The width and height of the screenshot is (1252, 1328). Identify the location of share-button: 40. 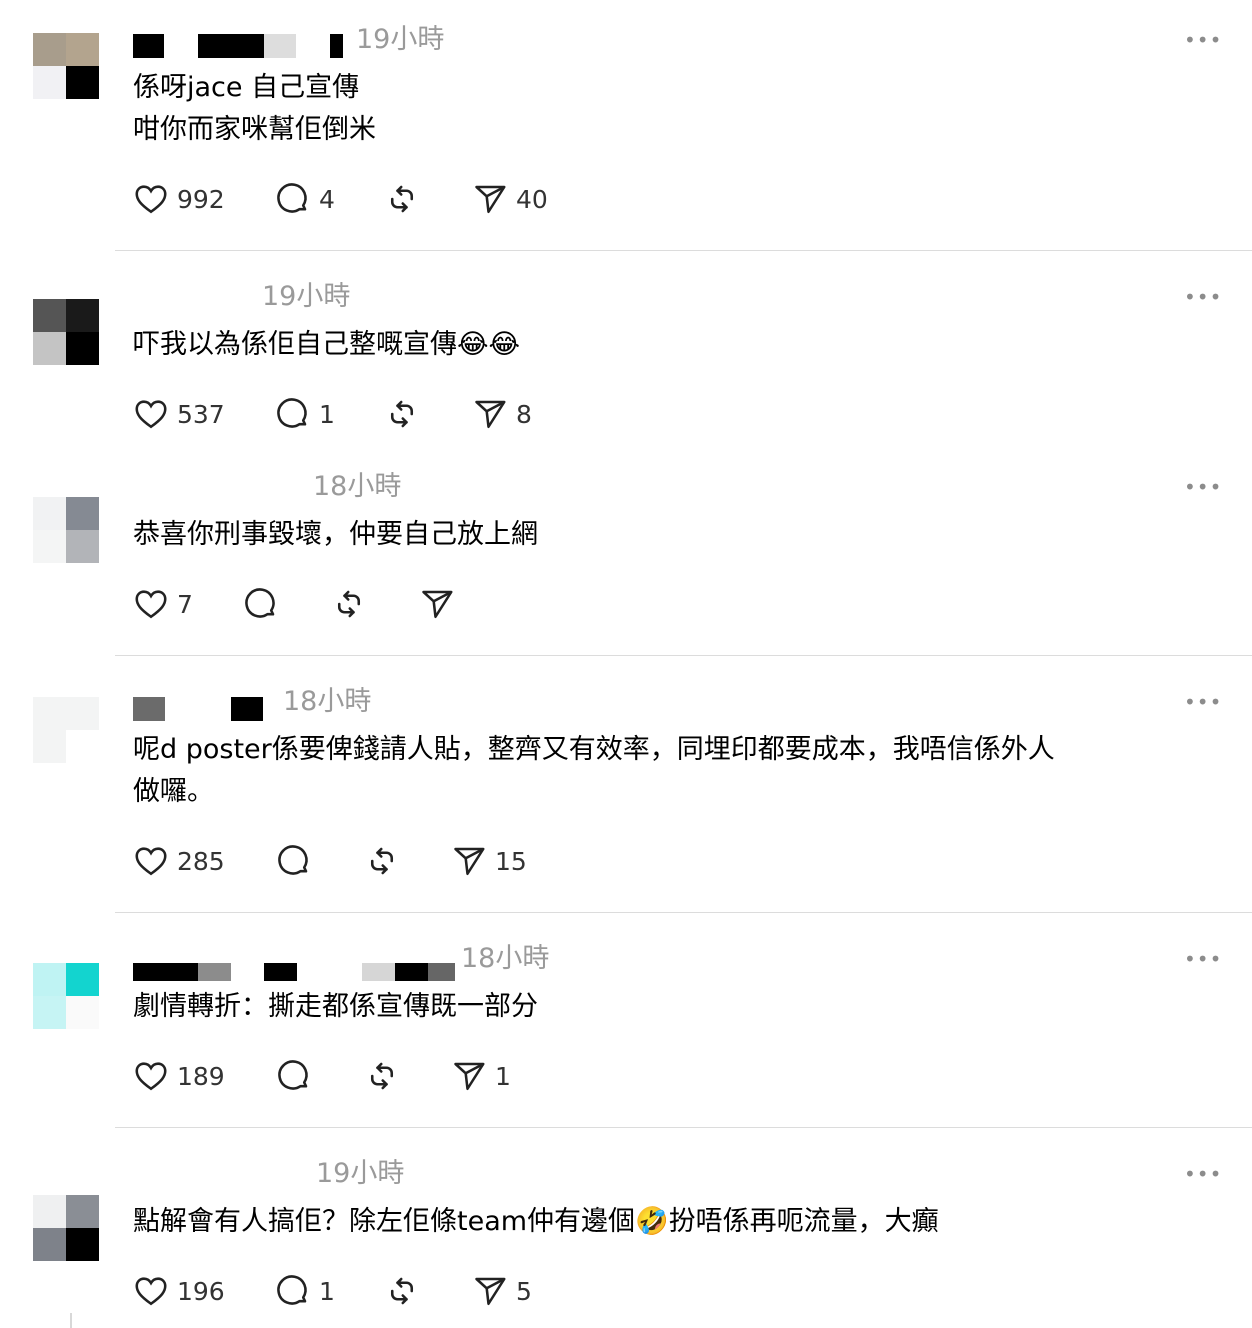
(510, 199).